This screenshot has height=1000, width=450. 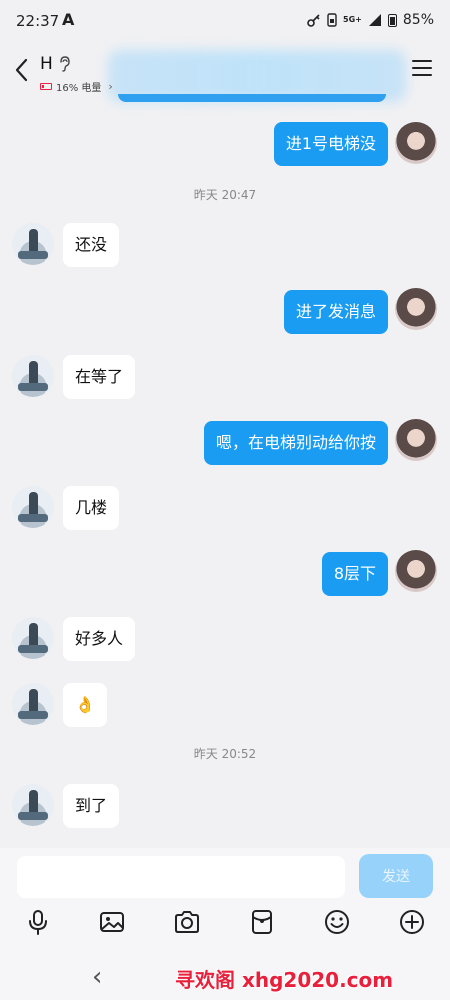 I want to click on plus-icon, so click(x=412, y=922).